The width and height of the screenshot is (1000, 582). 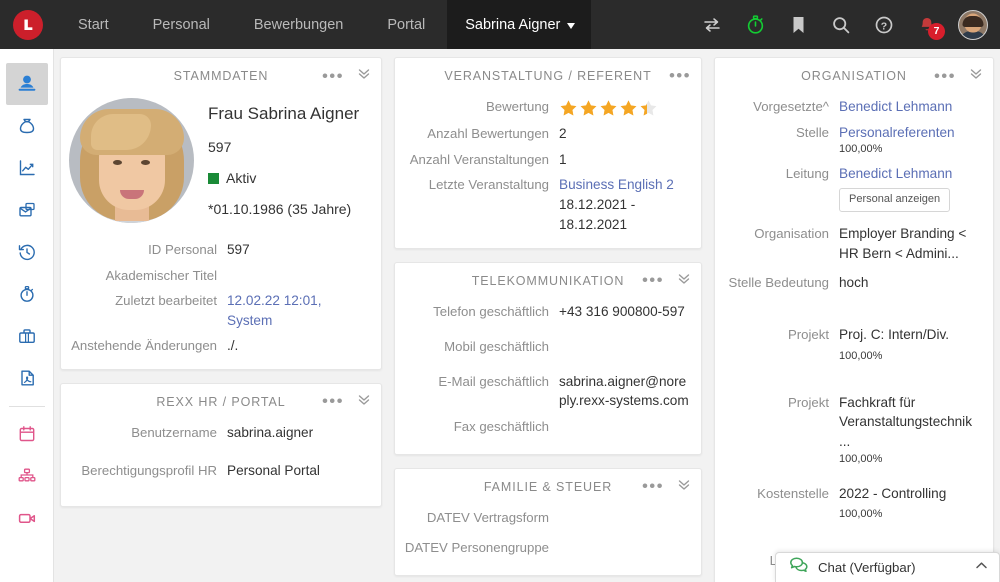 I want to click on sidebar-item-reisen, so click(x=27, y=336).